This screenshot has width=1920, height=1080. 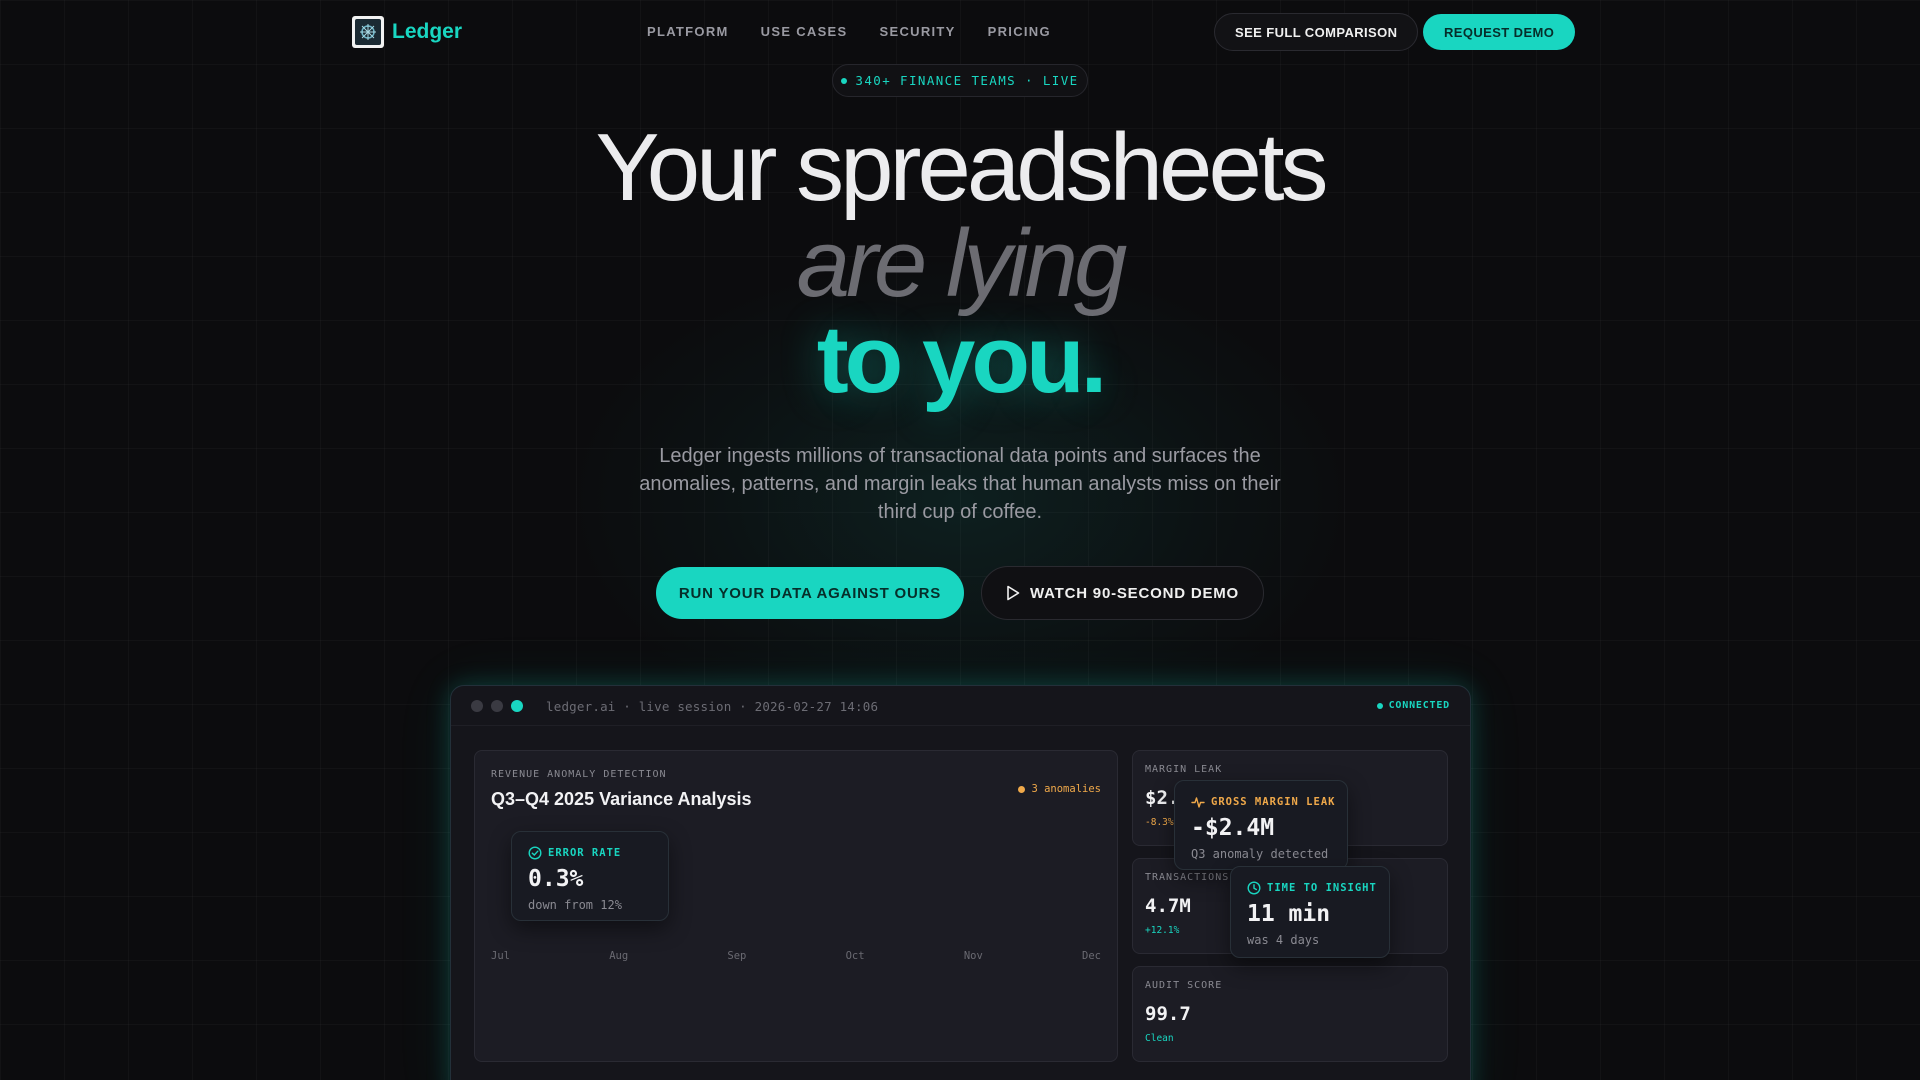 I want to click on watch-demo-button: WATCH 90-SECOND DEMO, so click(x=1122, y=593).